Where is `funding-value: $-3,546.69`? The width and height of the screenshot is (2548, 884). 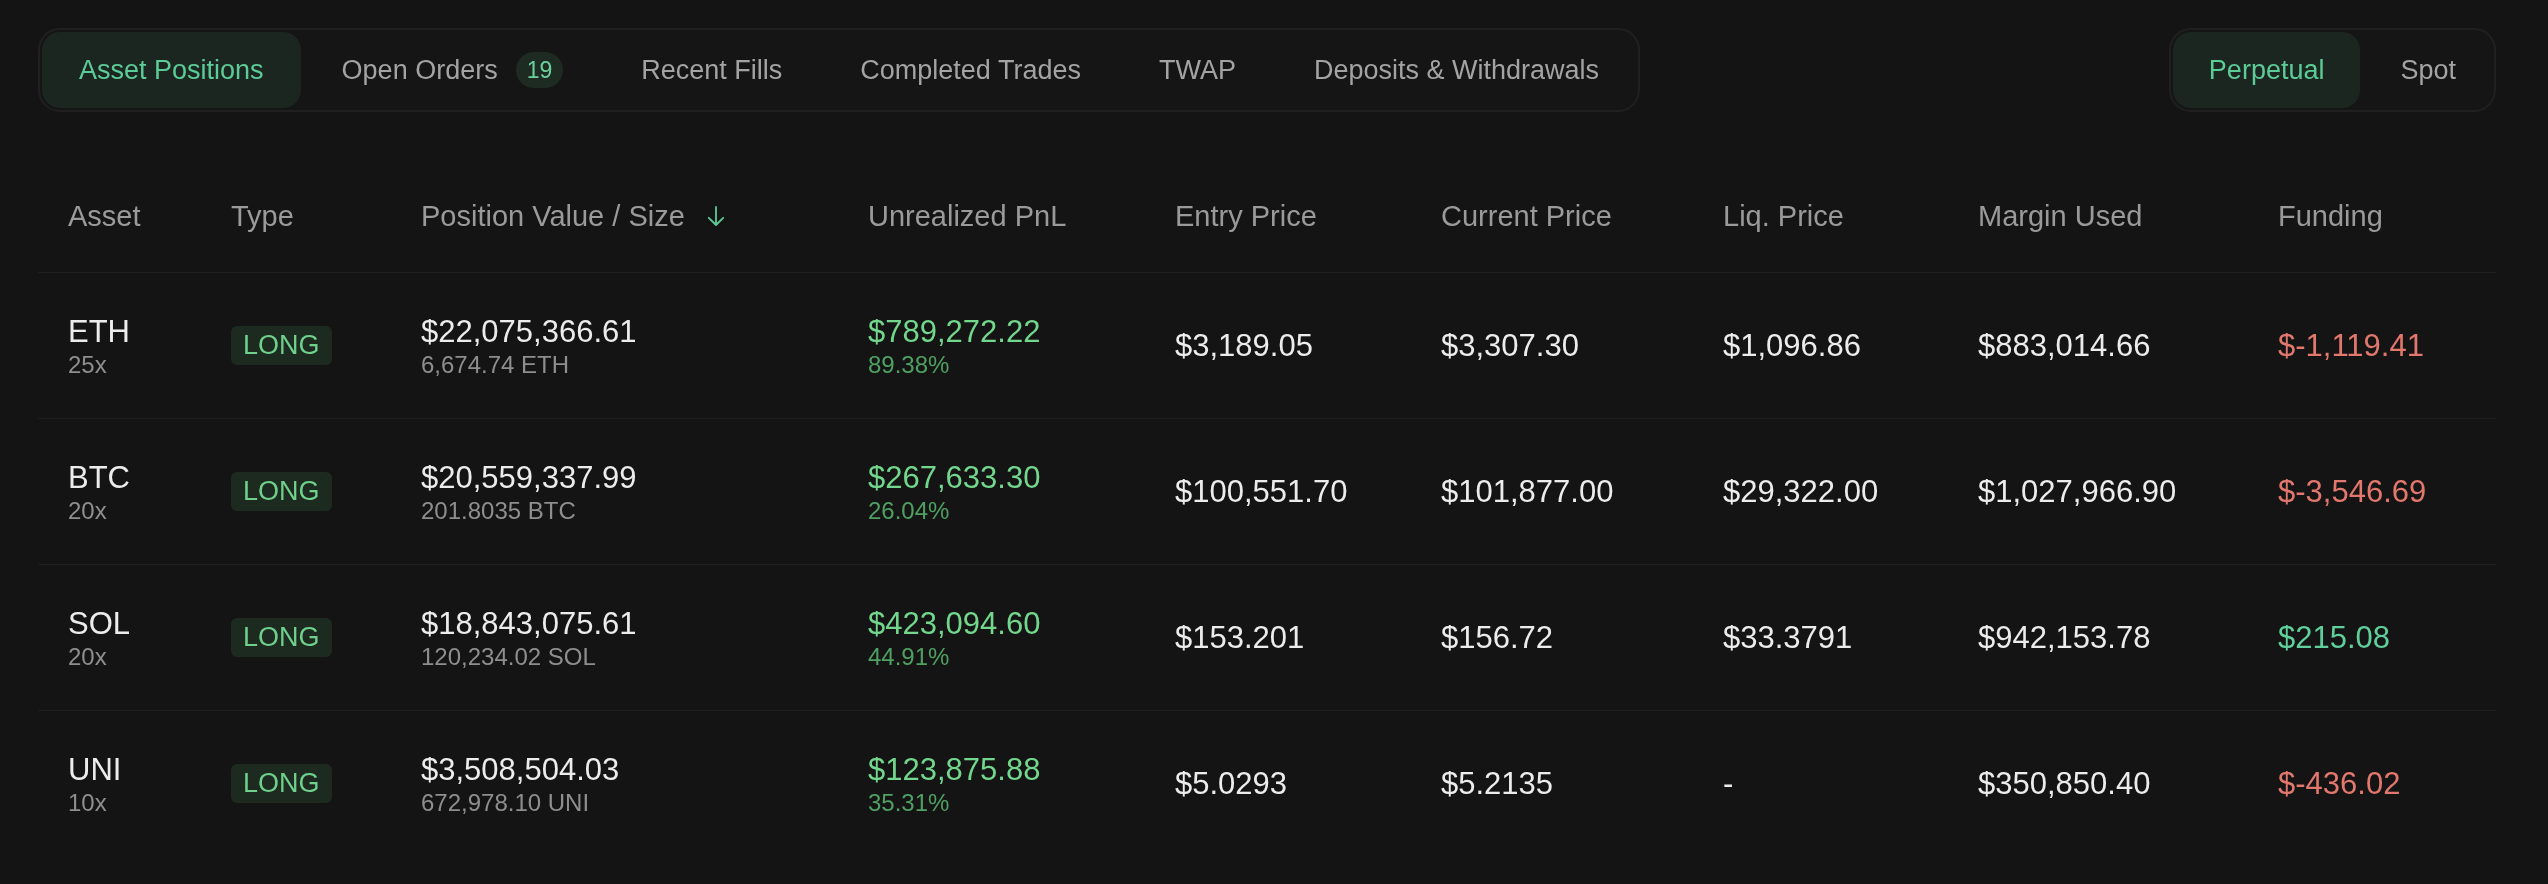 funding-value: $-3,546.69 is located at coordinates (2352, 491).